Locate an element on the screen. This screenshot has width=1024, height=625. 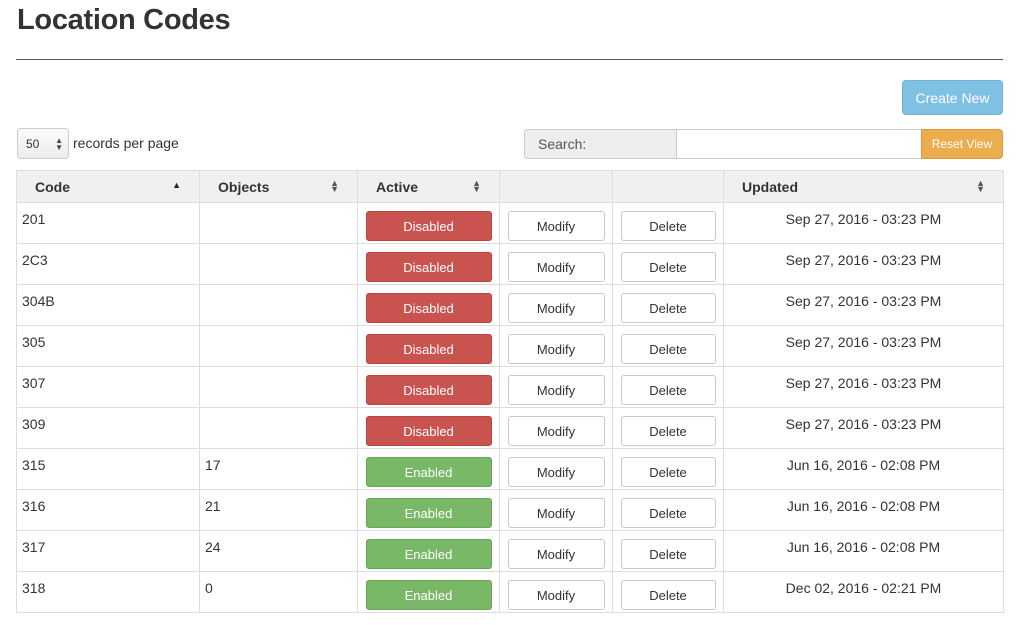
cell-objects: 21 is located at coordinates (278, 510).